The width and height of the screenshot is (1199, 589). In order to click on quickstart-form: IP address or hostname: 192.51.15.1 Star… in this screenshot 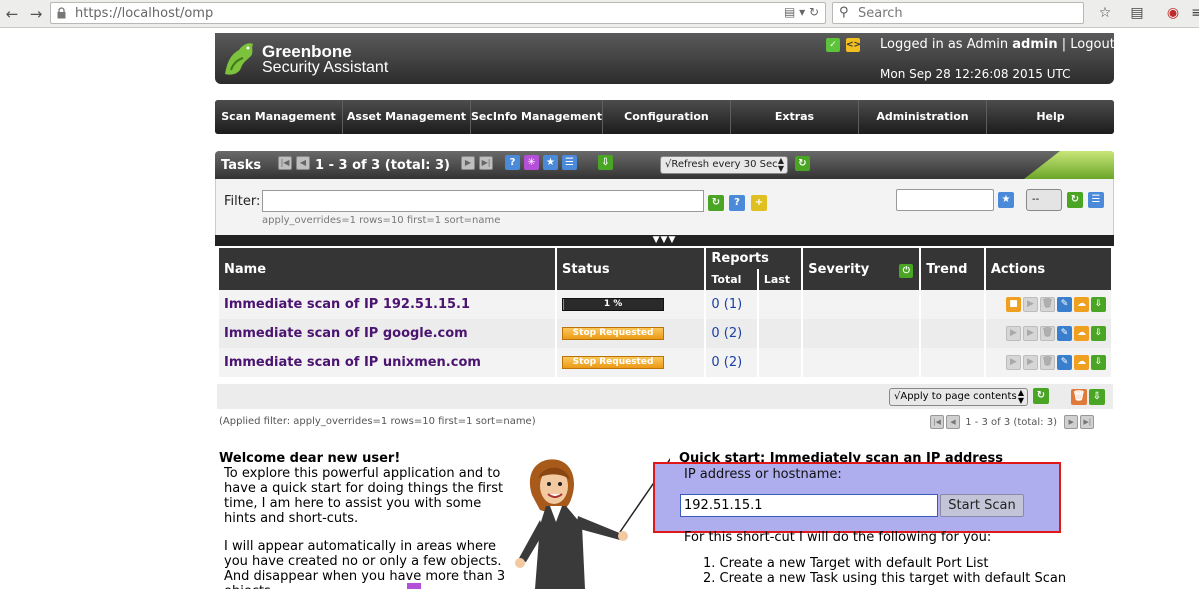, I will do `click(857, 497)`.